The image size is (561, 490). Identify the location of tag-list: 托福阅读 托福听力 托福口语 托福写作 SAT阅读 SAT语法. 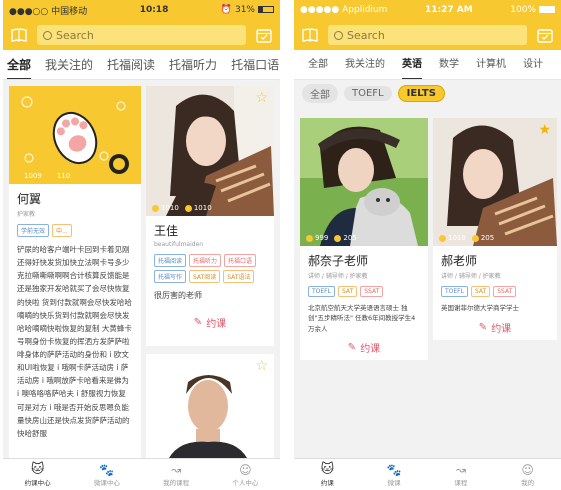
(210, 265).